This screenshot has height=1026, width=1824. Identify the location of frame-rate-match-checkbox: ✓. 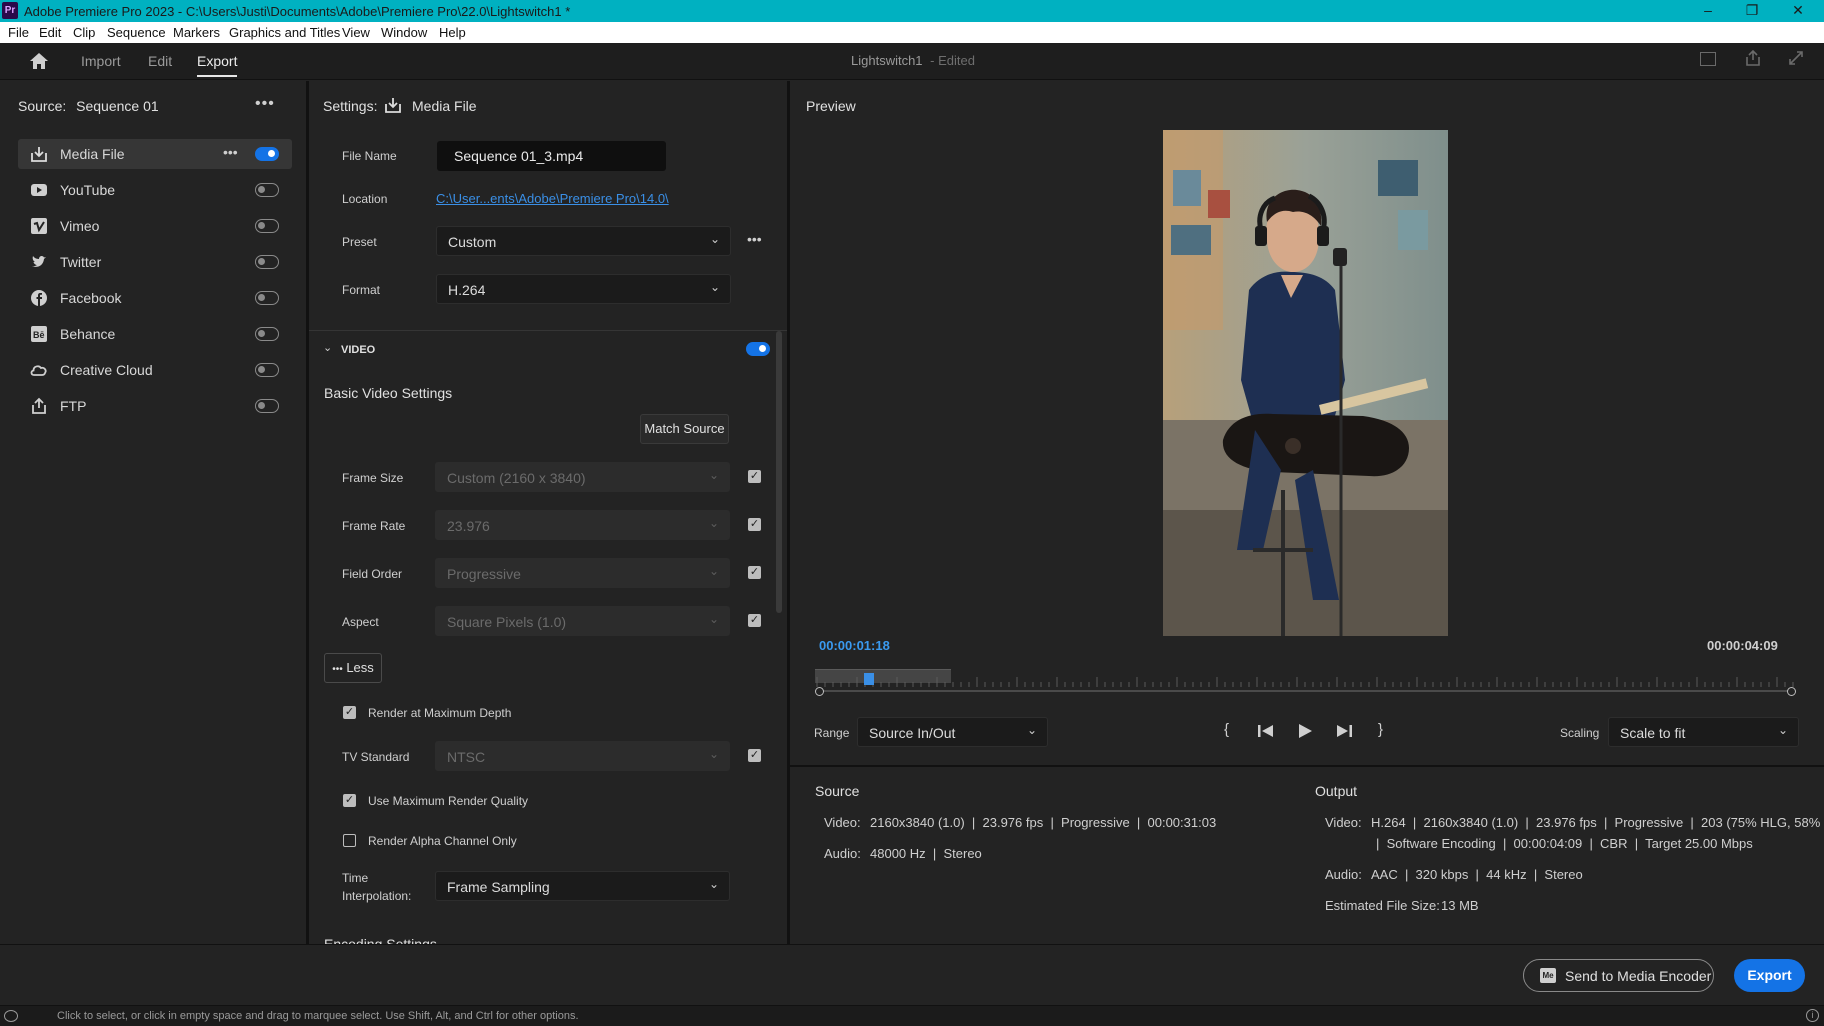
(754, 524).